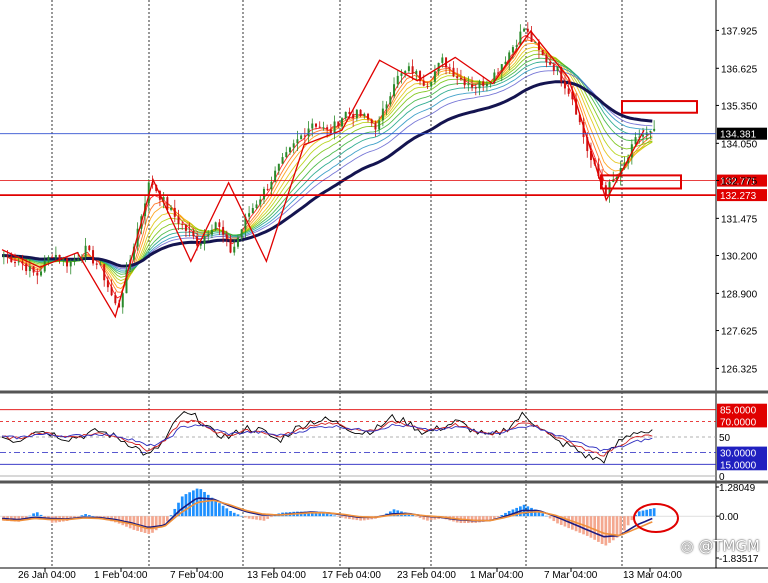 The width and height of the screenshot is (768, 583). What do you see at coordinates (571, 575) in the screenshot?
I see `time-tick-label: 7 Mar 04:00` at bounding box center [571, 575].